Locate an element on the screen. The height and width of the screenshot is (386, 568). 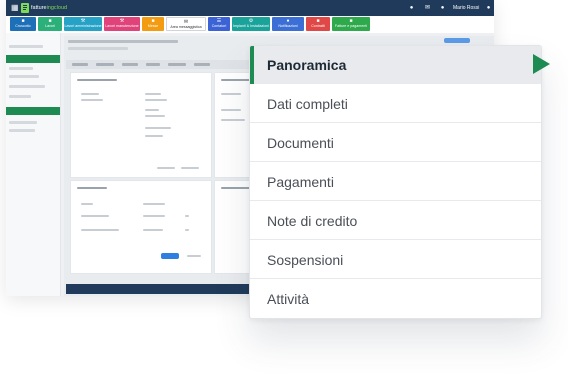
envelope-icon: ✉ is located at coordinates (186, 22).